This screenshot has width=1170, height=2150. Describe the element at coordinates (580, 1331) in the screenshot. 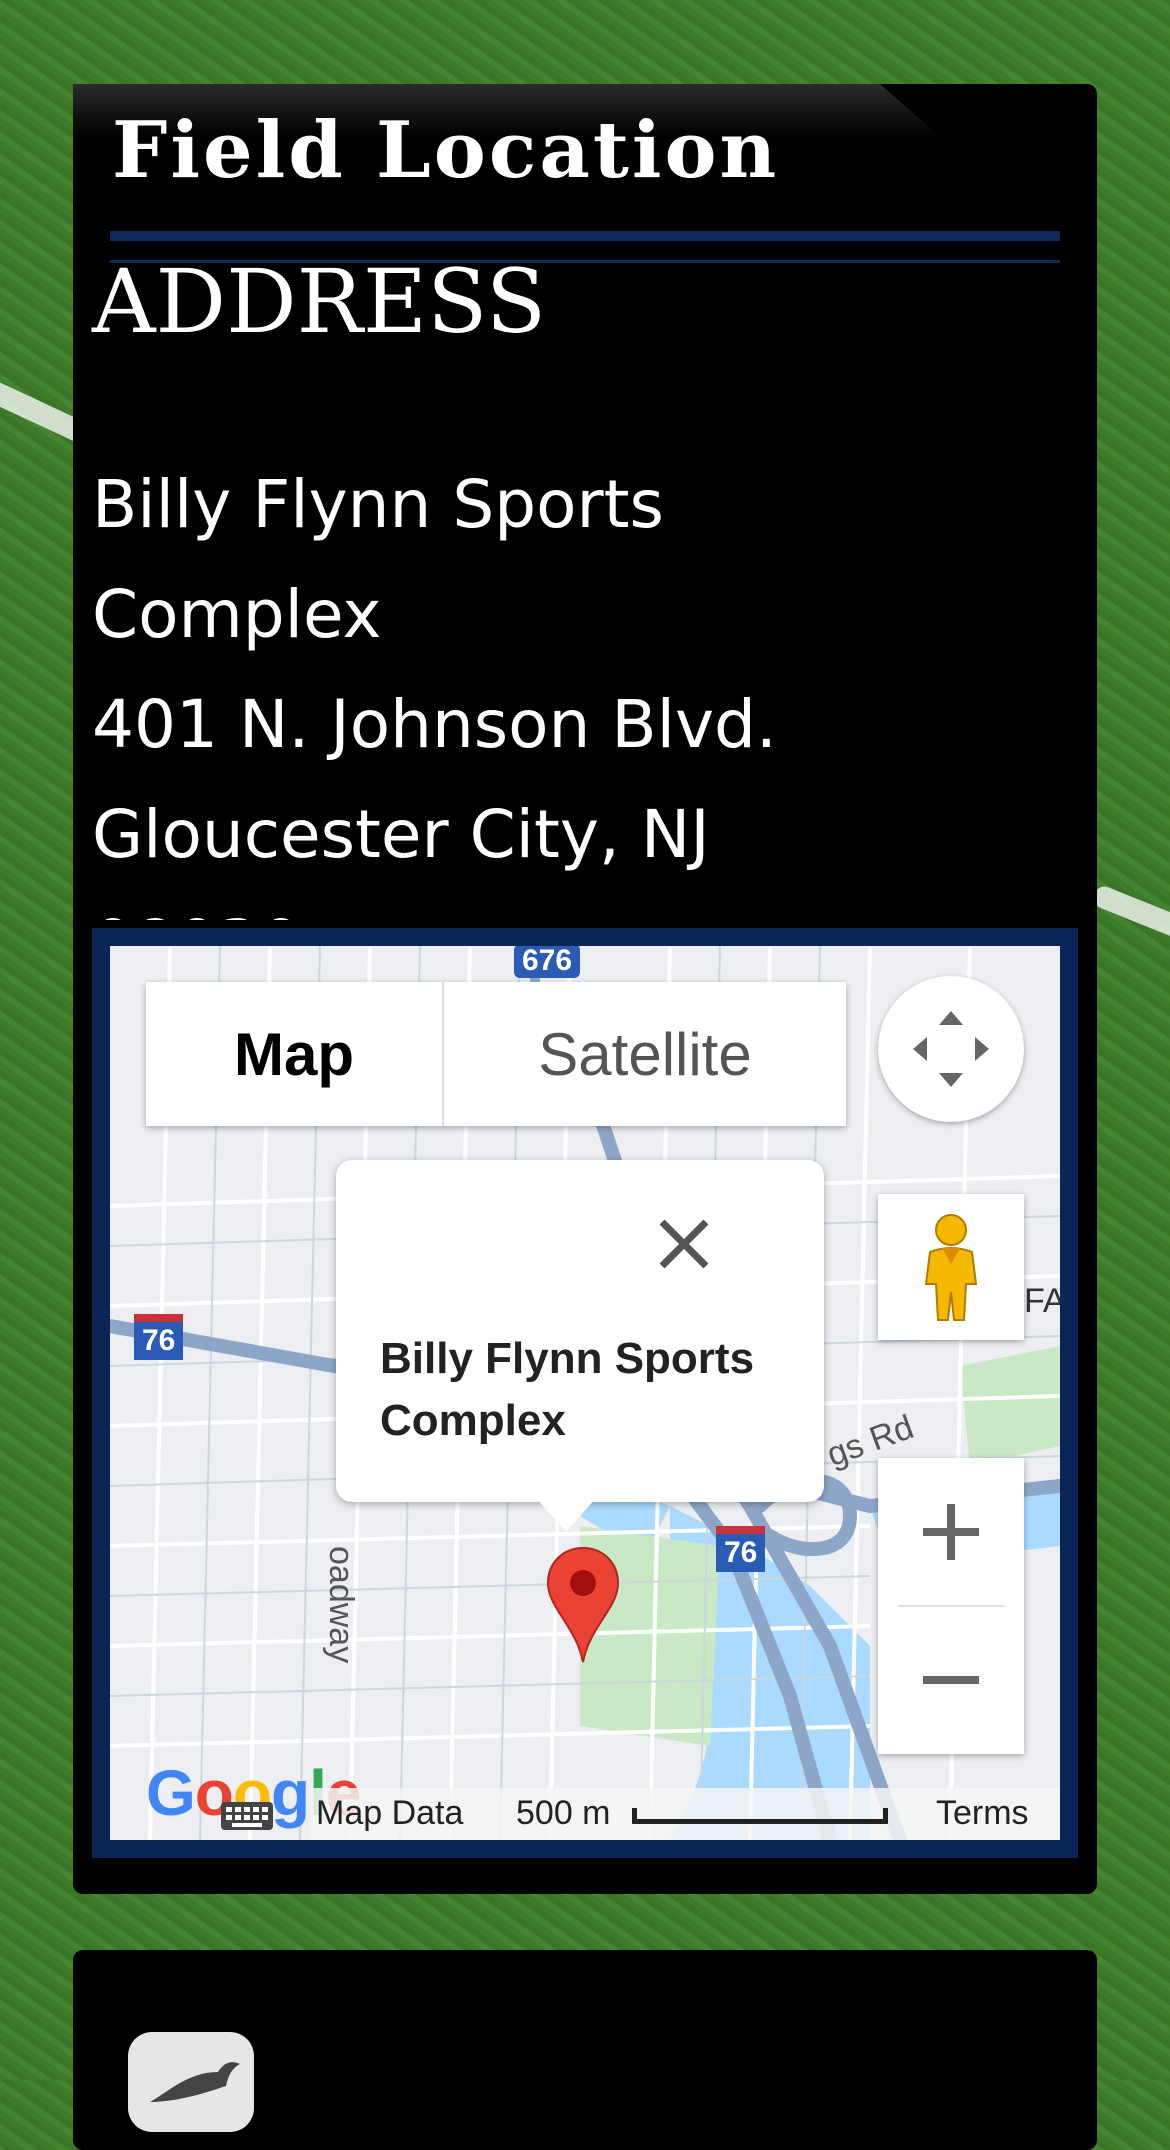

I see `info-window: Billy Flynn Sports Complex` at that location.